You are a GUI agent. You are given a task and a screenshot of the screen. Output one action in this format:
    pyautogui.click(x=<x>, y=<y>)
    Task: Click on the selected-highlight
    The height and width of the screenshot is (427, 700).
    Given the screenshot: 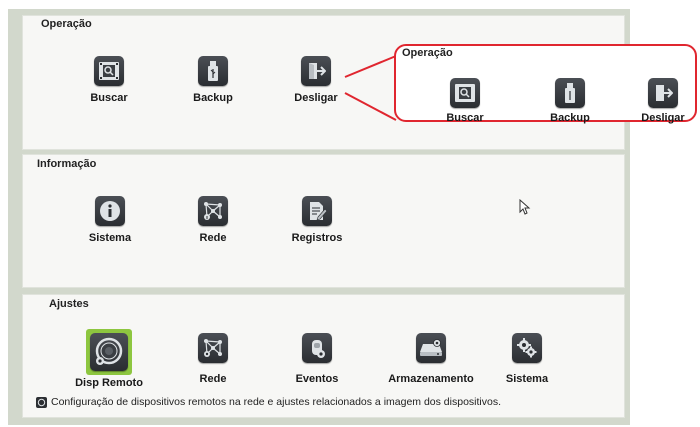 What is the action you would take?
    pyautogui.click(x=109, y=352)
    